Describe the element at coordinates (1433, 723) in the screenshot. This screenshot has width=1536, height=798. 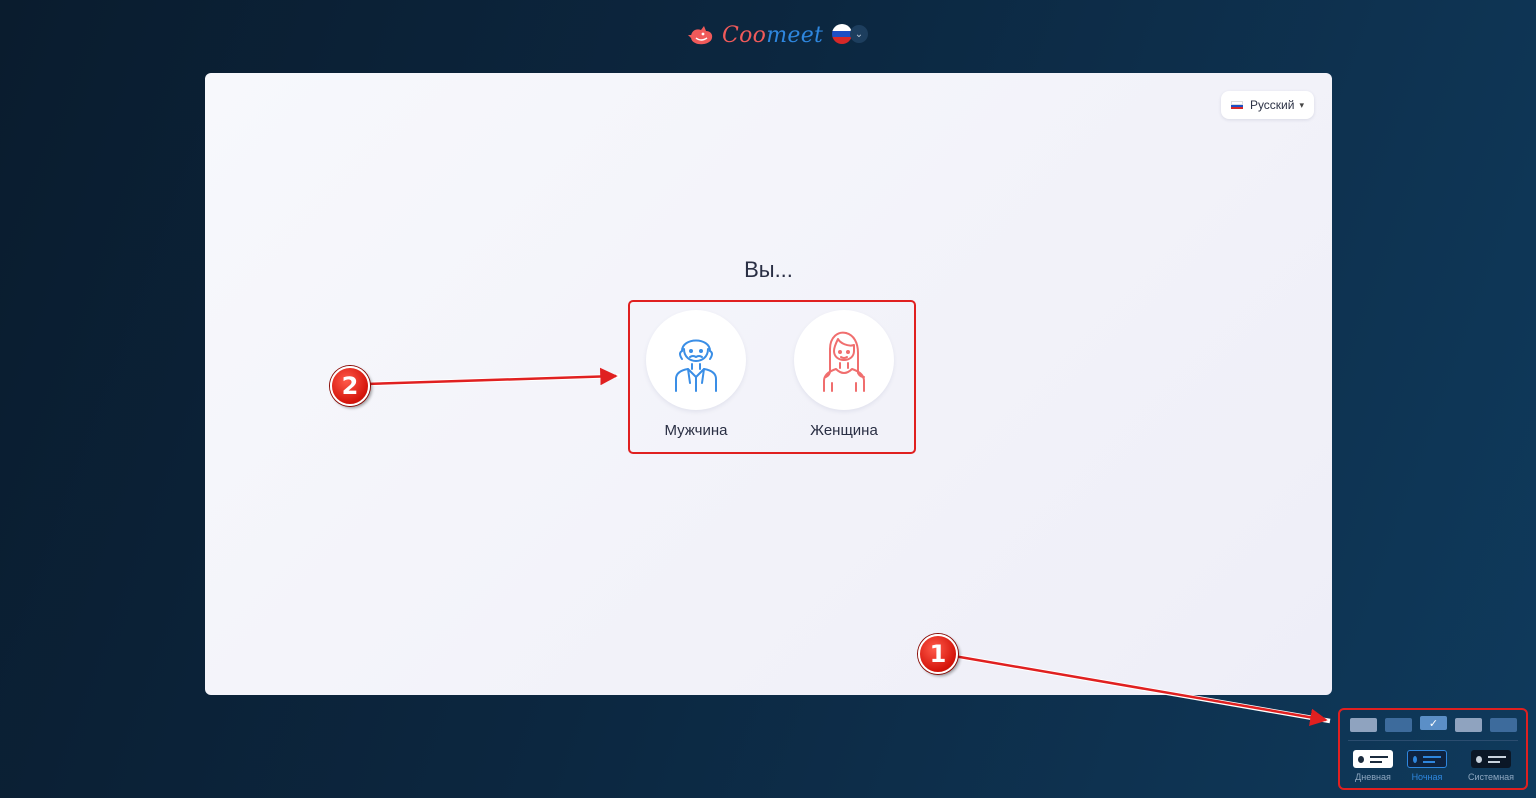
I see `checkmark-icon: ✓` at that location.